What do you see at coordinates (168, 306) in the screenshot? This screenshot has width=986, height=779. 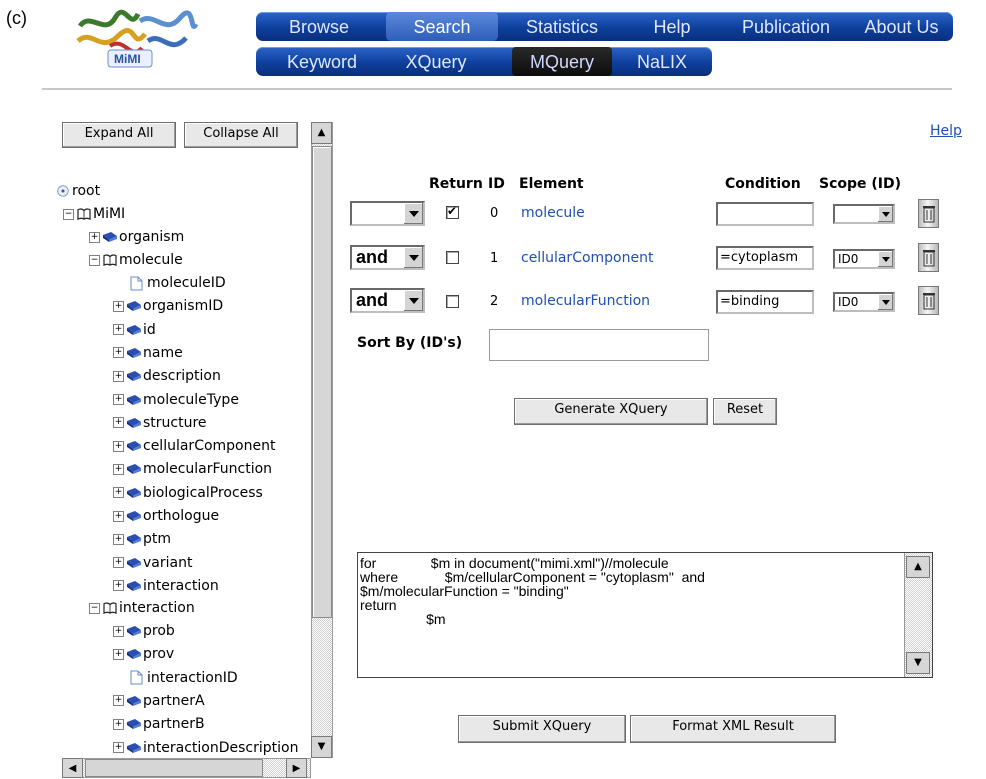 I see `tree-node-organismID: + organismID` at bounding box center [168, 306].